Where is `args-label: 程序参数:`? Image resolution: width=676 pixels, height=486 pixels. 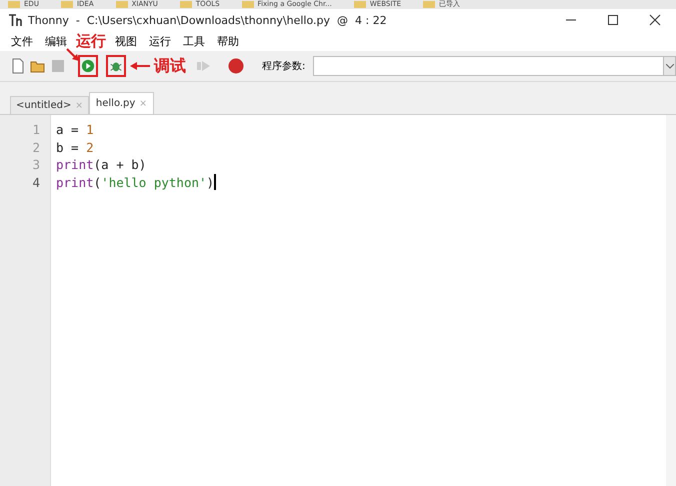
args-label: 程序参数: is located at coordinates (284, 66).